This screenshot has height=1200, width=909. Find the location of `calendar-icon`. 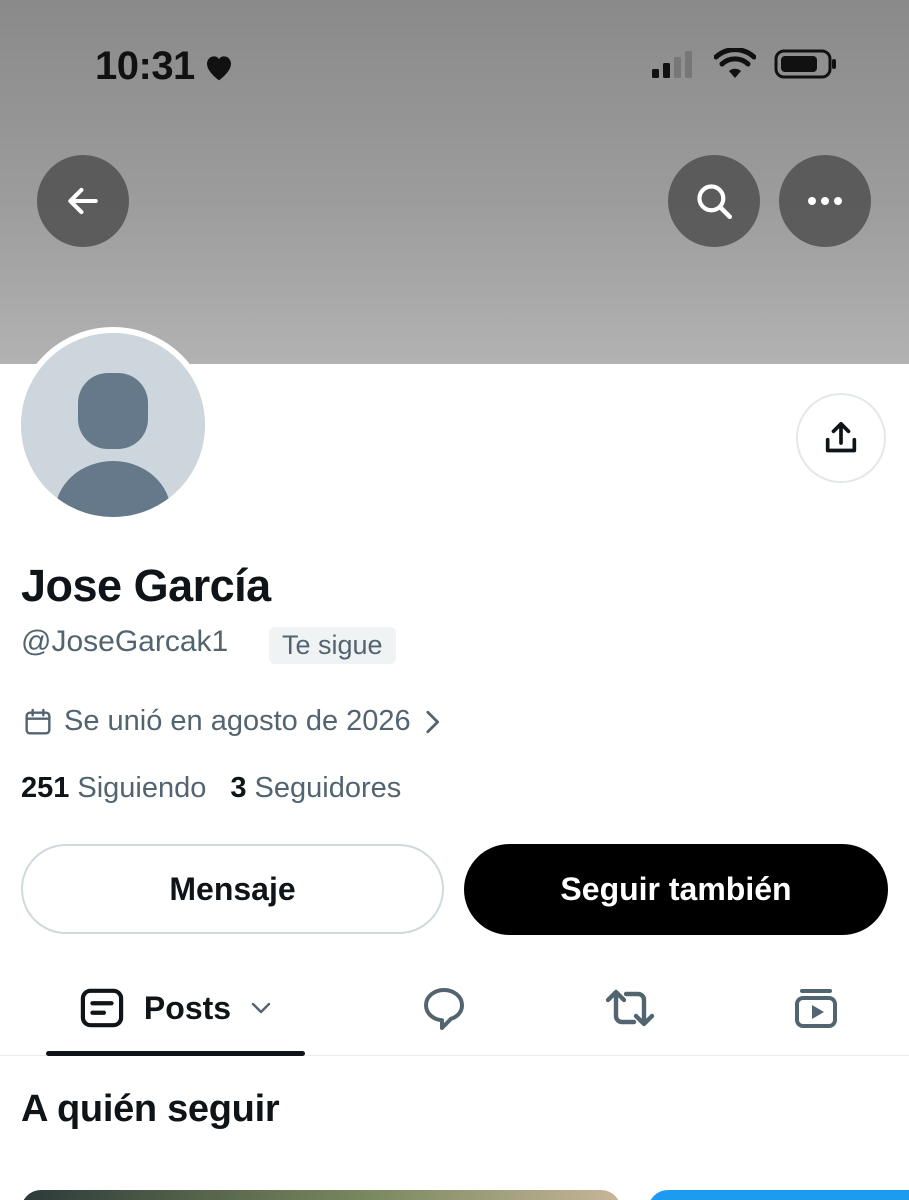

calendar-icon is located at coordinates (38, 721).